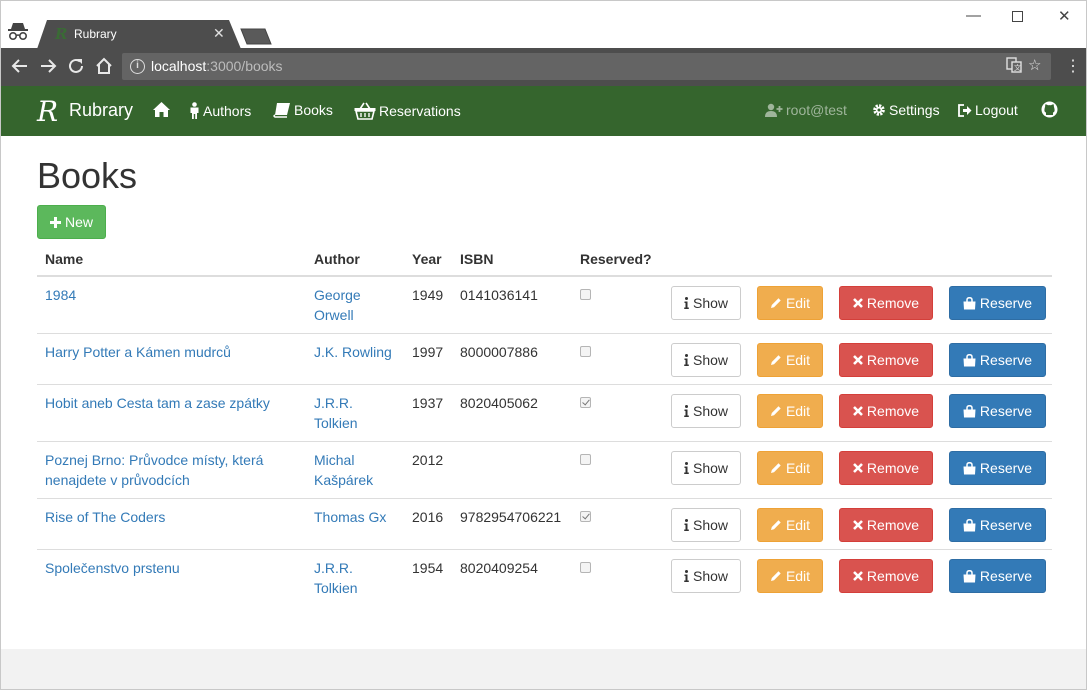 The image size is (1087, 690). What do you see at coordinates (407, 111) in the screenshot?
I see `nav-reservations: Reservations` at bounding box center [407, 111].